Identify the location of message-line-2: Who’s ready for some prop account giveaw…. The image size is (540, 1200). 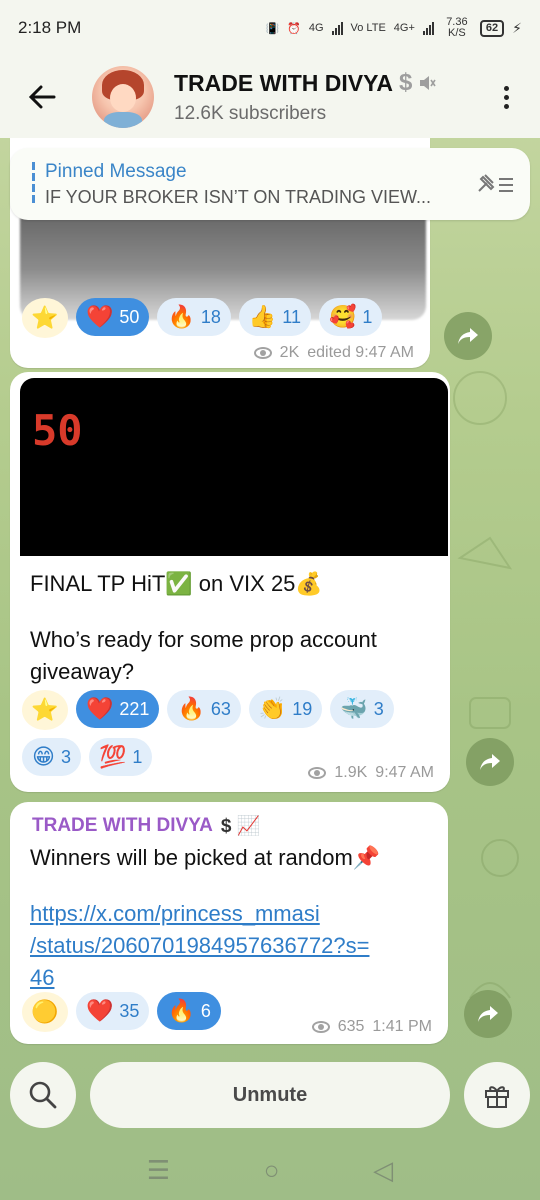
(203, 655).